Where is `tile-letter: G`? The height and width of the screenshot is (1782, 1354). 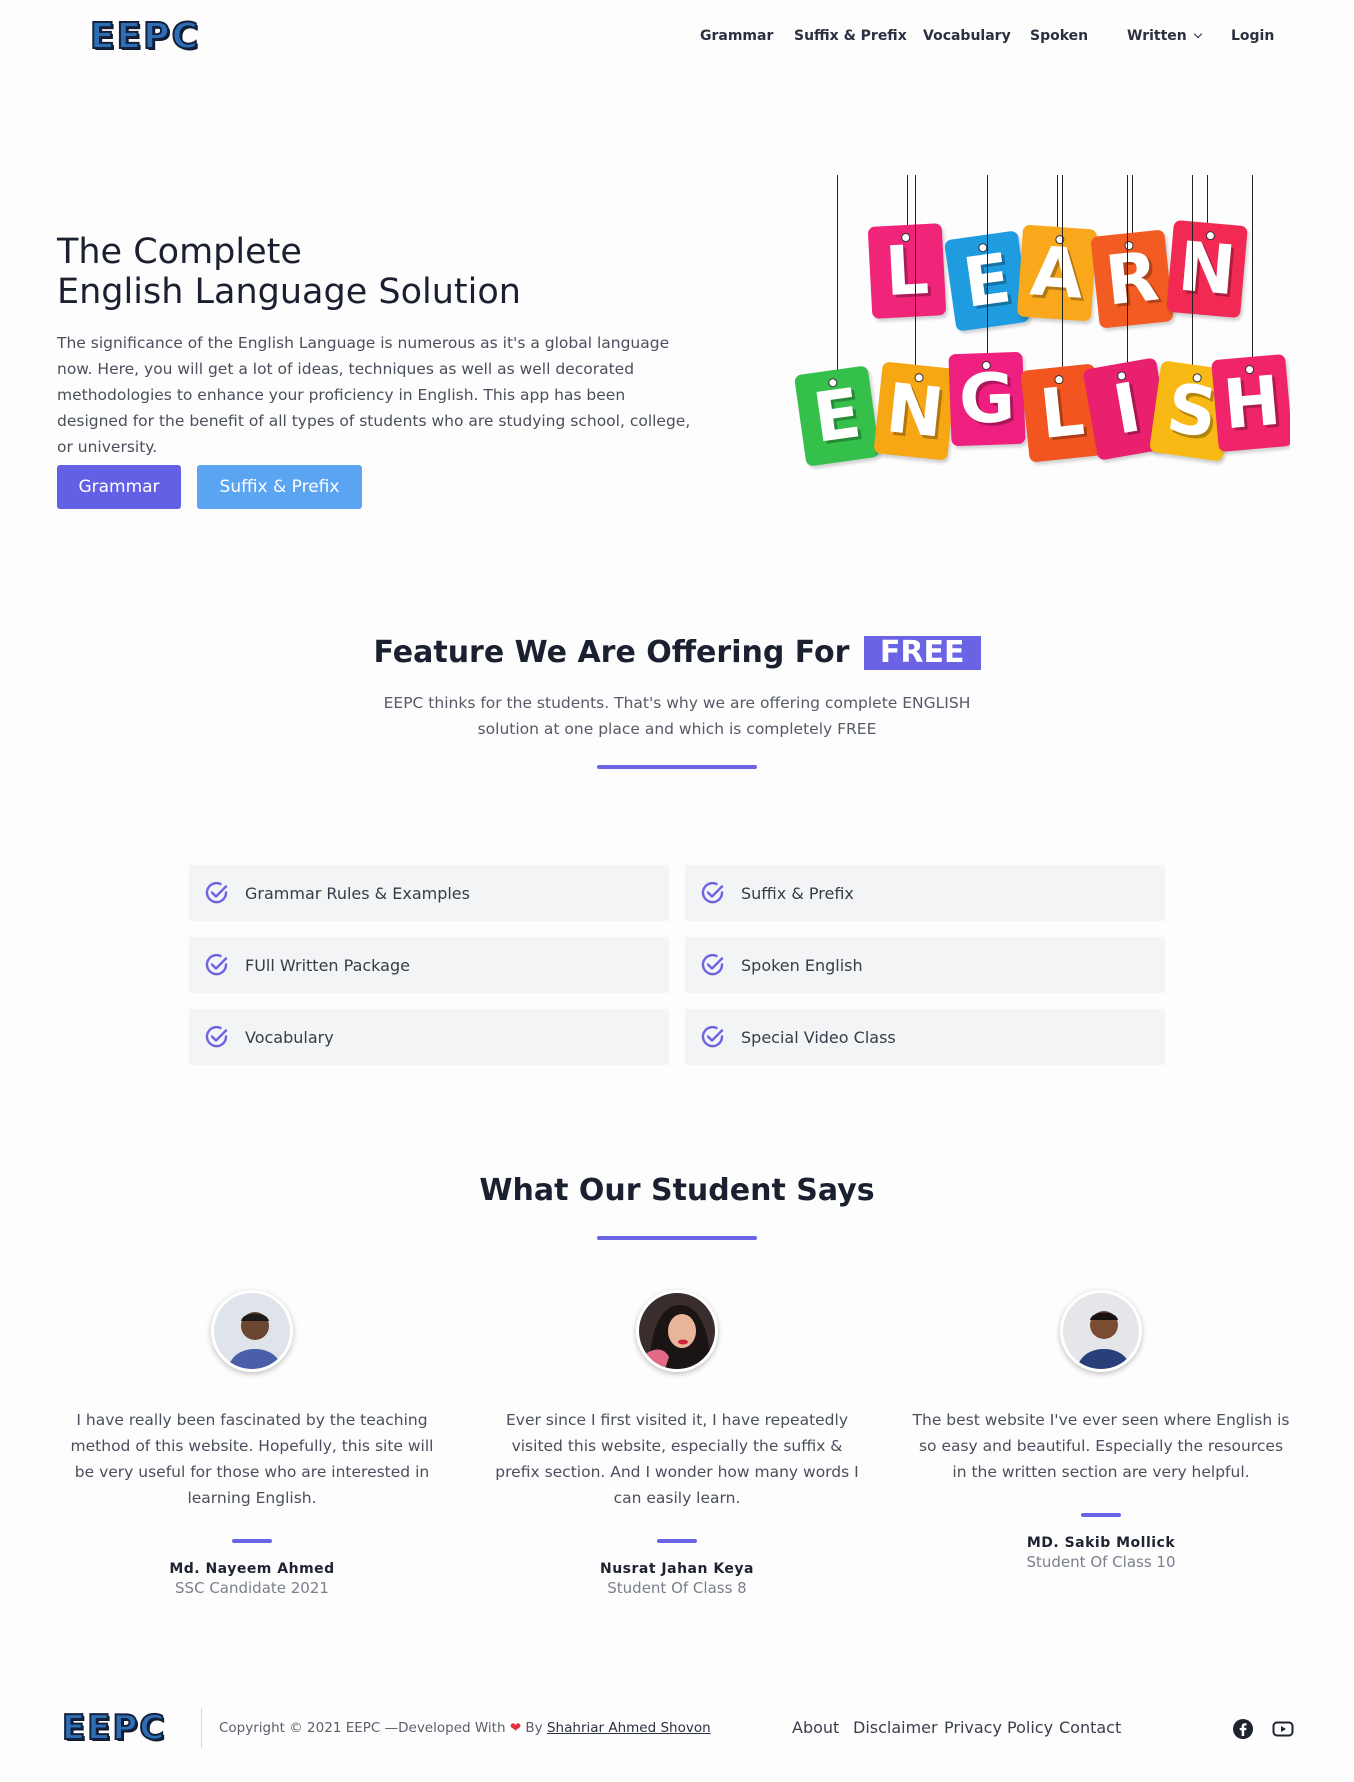
tile-letter: G is located at coordinates (987, 399).